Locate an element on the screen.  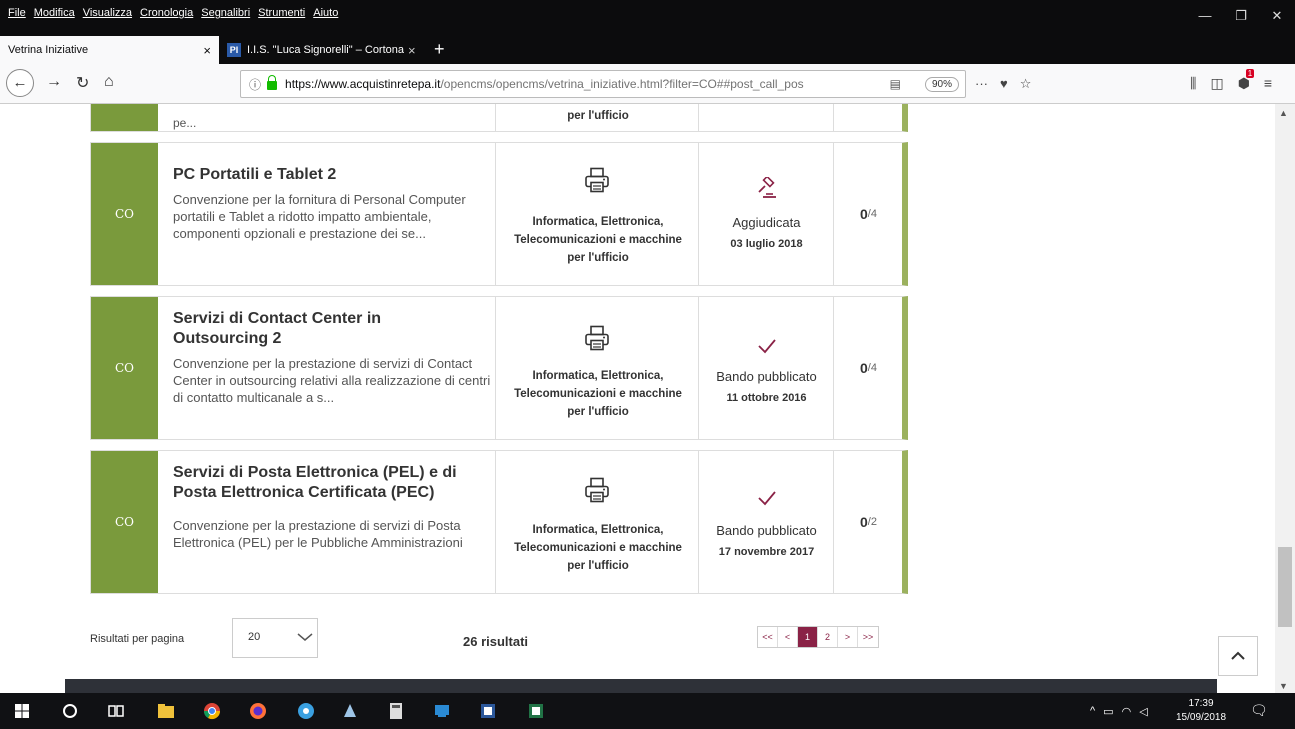
count-value: 0 is located at coordinates (864, 214).